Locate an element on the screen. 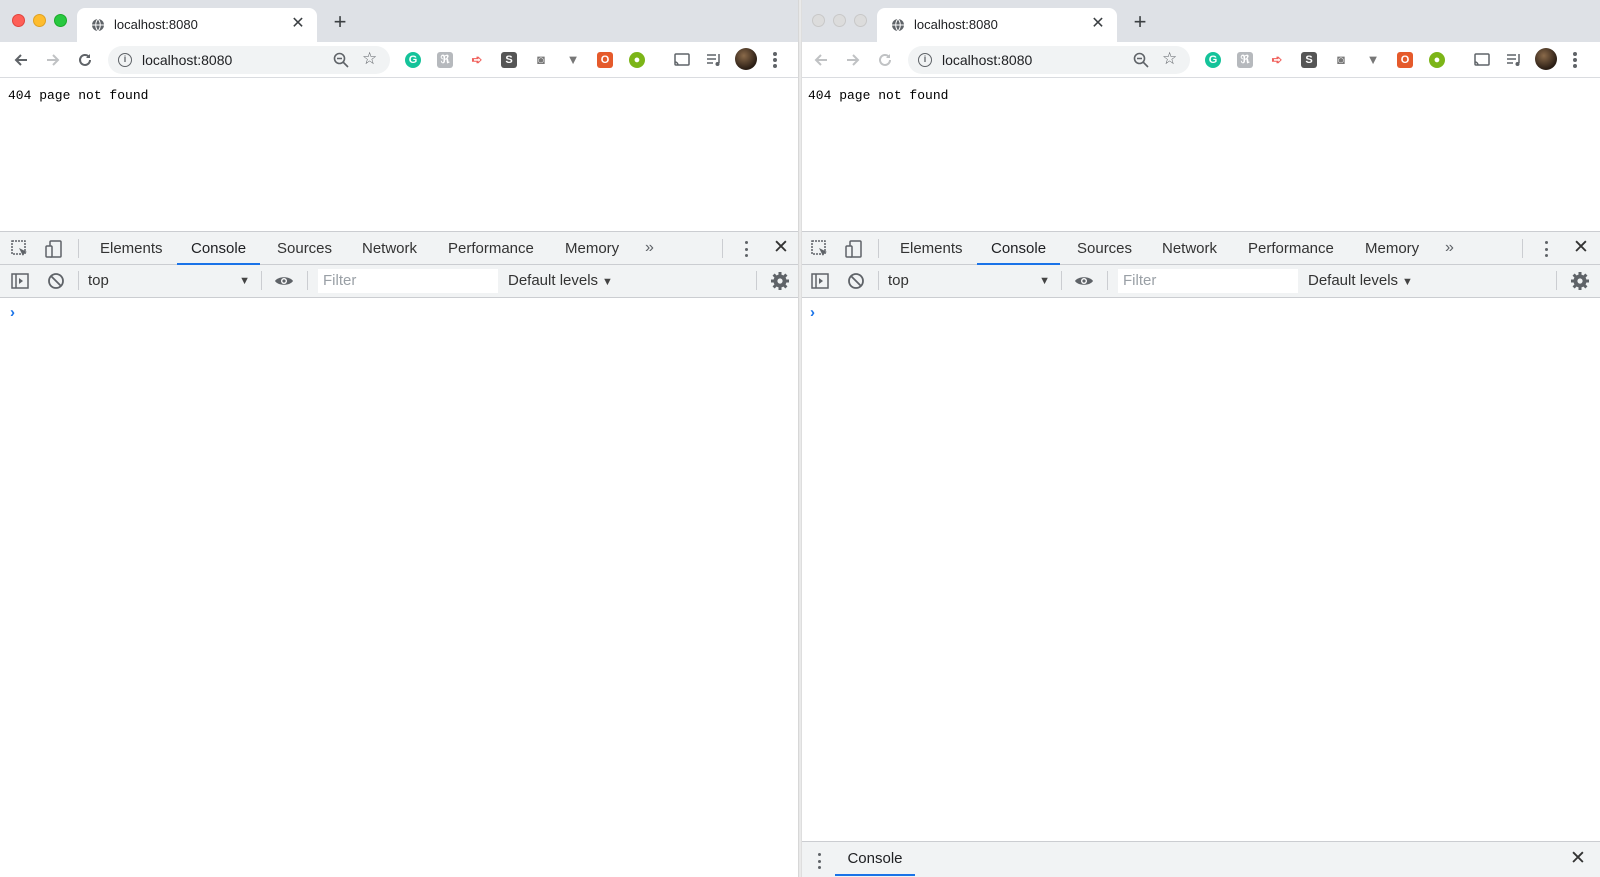 The width and height of the screenshot is (1600, 877). dropdown-arrow-icon: ▼ is located at coordinates (244, 281).